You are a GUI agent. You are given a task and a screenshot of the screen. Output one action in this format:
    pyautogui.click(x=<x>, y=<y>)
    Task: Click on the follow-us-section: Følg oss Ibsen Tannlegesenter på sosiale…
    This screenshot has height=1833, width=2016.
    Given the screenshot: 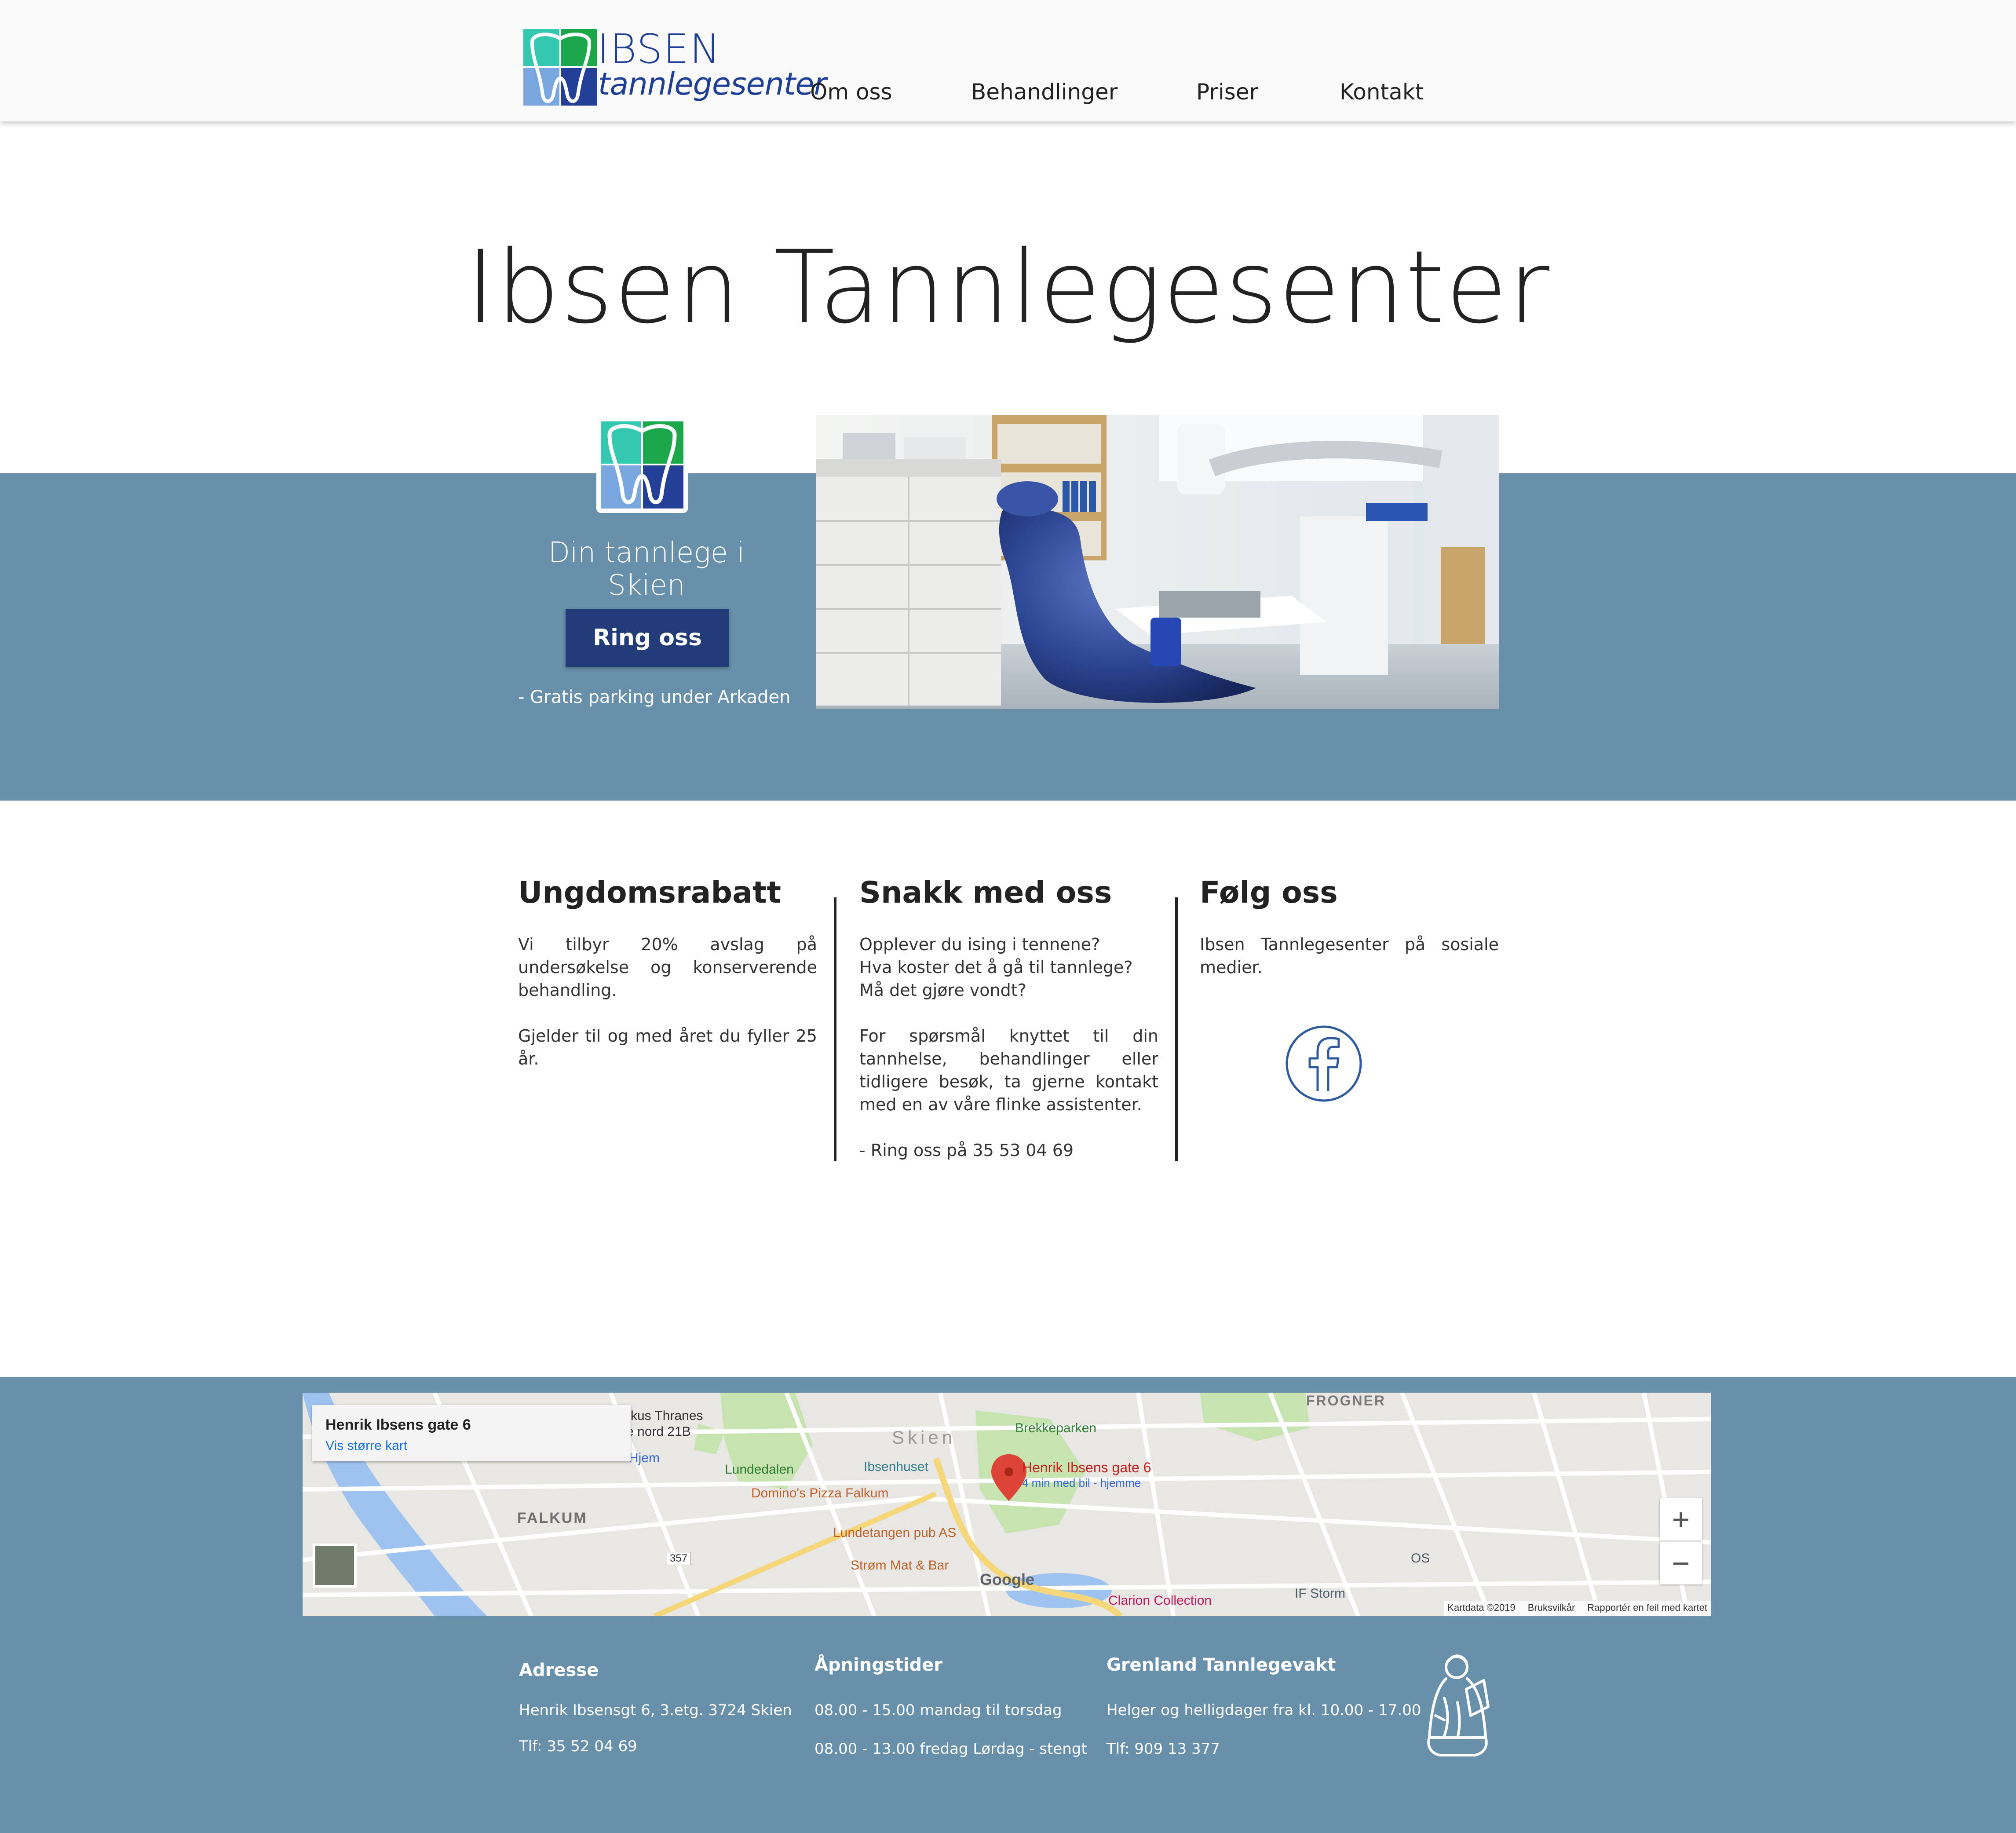 What is the action you would take?
    pyautogui.click(x=1349, y=927)
    